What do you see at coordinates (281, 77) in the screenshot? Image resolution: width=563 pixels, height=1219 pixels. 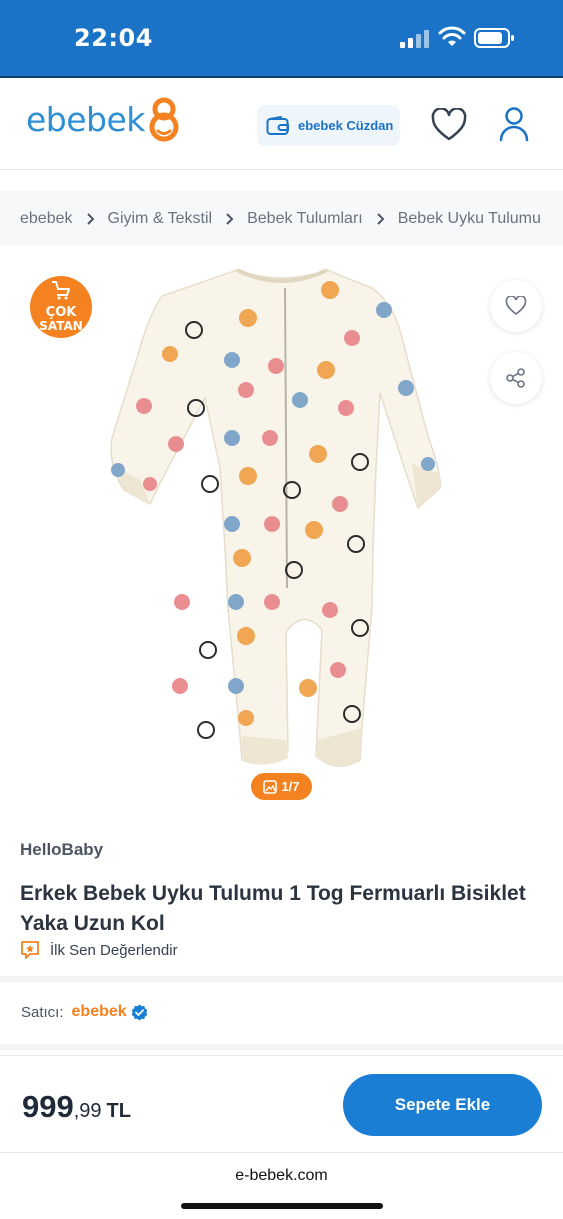 I see `status-bar-divider` at bounding box center [281, 77].